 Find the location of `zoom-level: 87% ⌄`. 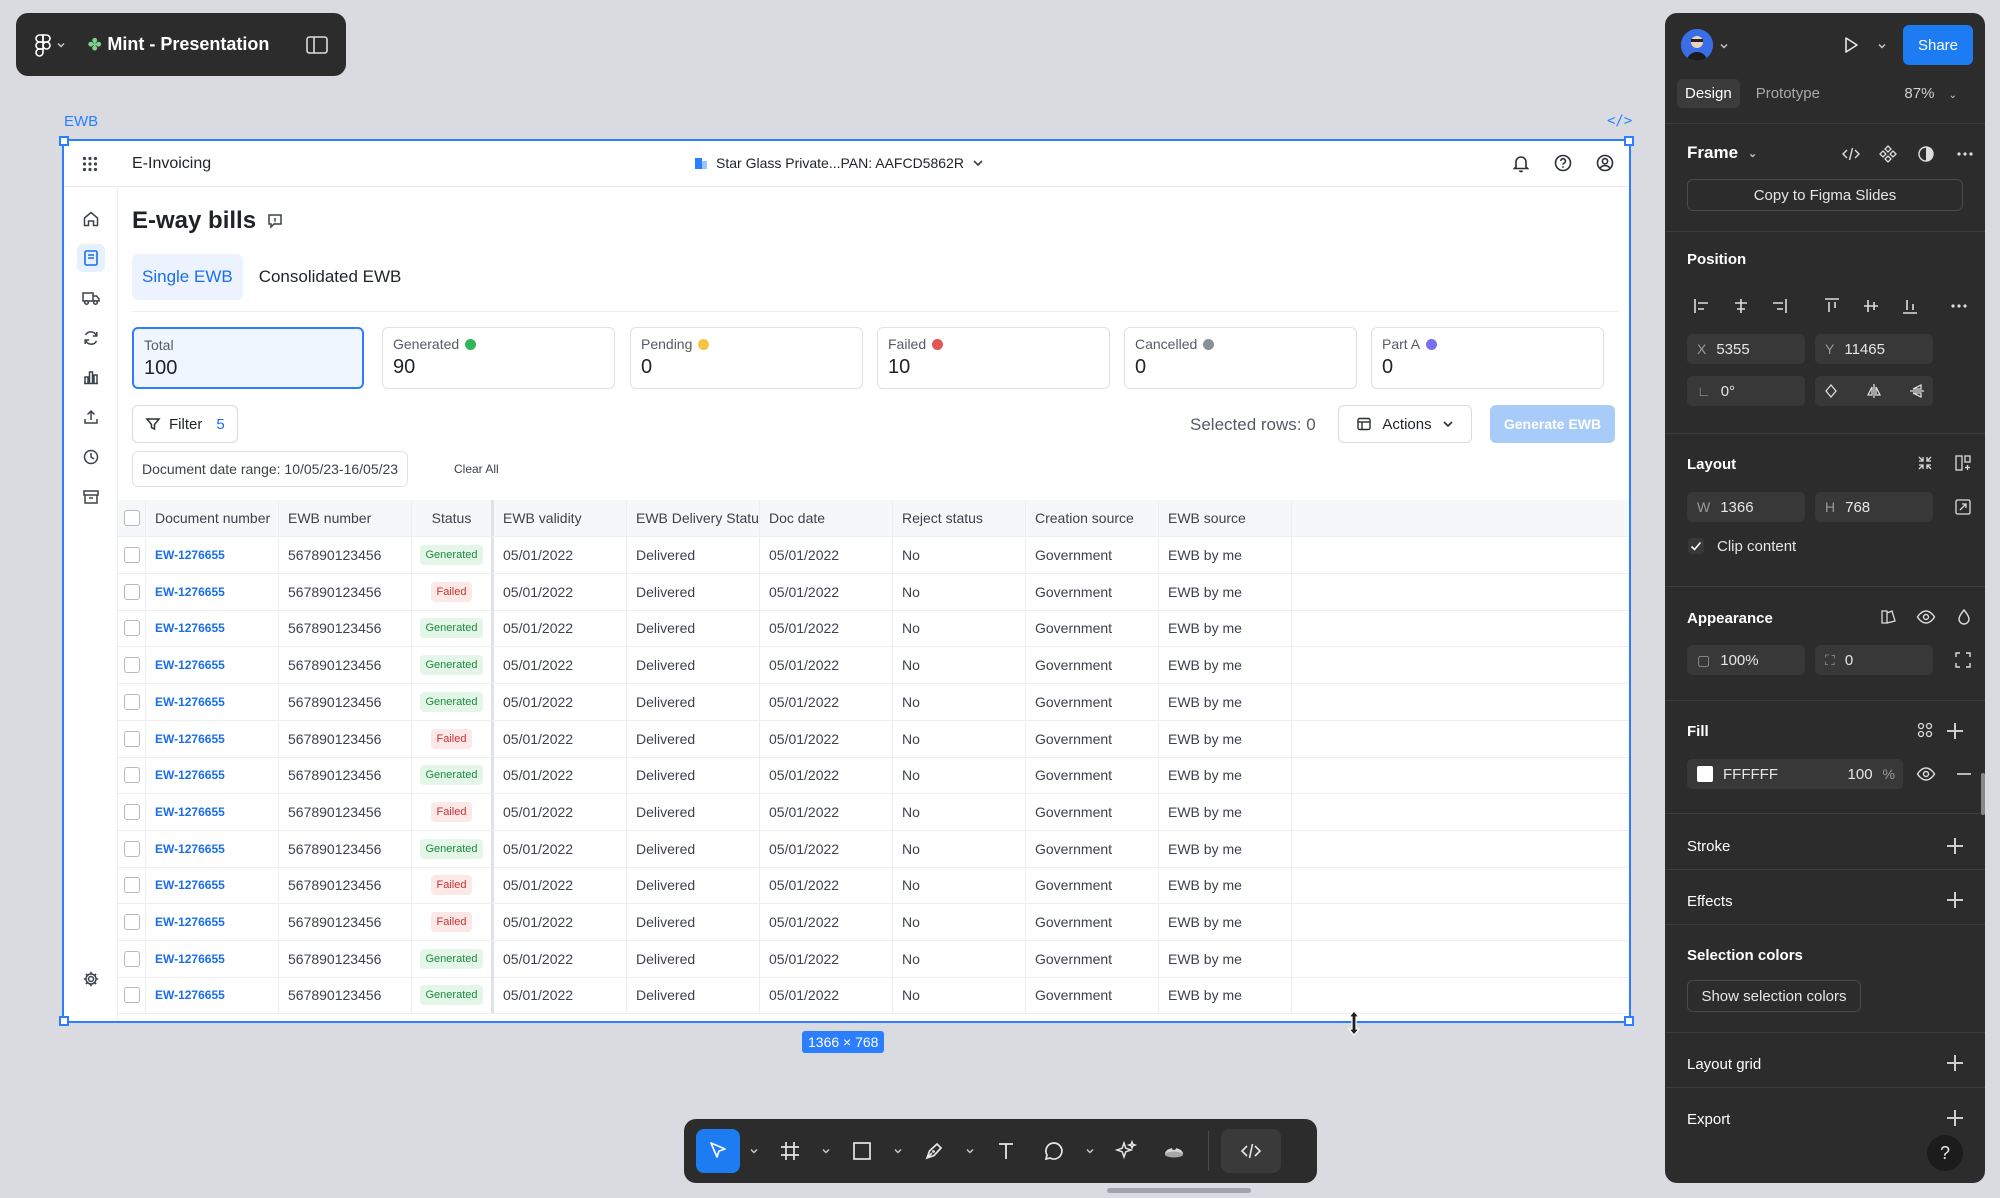

zoom-level: 87% ⌄ is located at coordinates (1930, 93).